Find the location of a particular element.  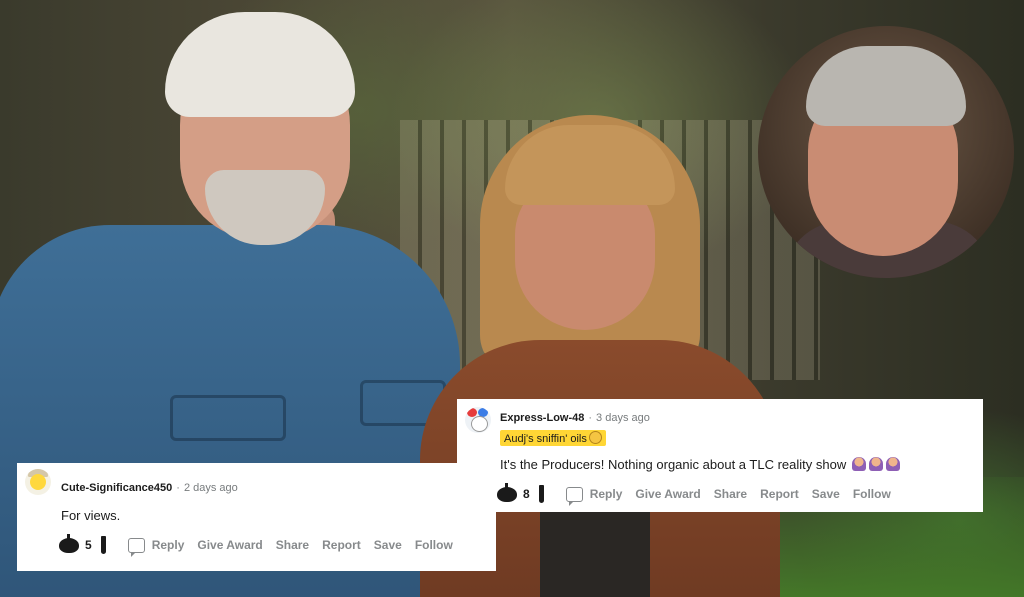

inset-portrait is located at coordinates (886, 152).